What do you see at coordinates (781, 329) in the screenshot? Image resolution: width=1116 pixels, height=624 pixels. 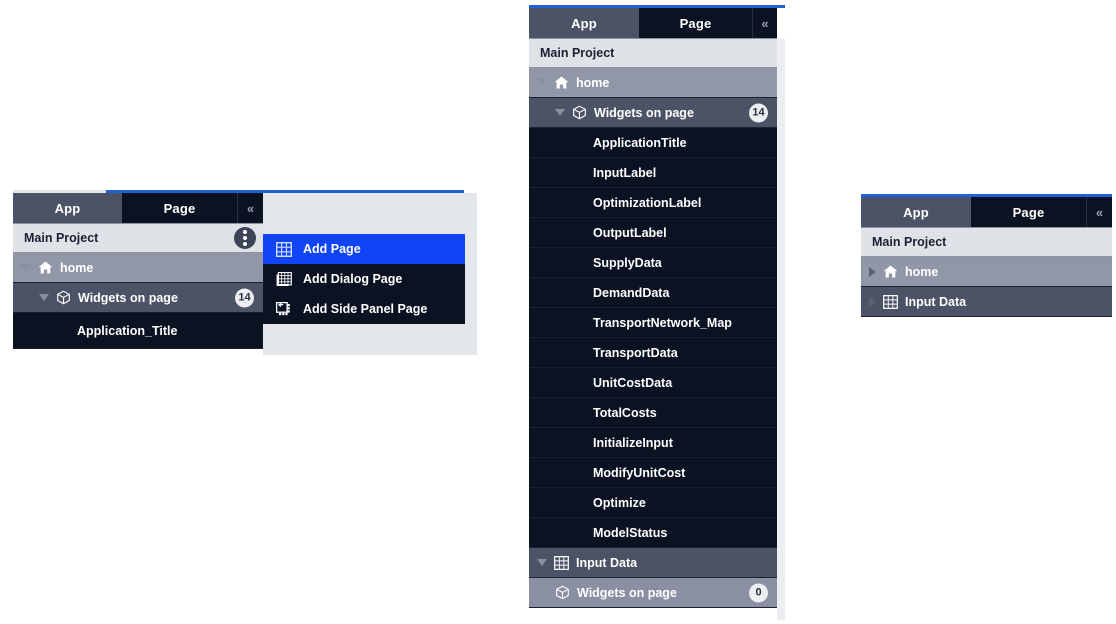 I see `middle-panel-scrollbar` at bounding box center [781, 329].